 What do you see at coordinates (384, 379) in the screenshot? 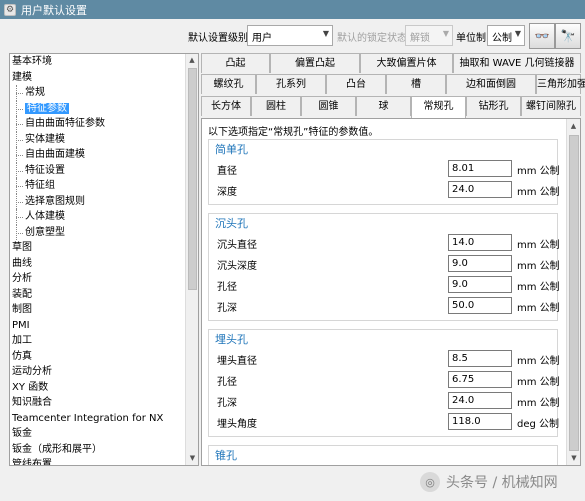
I see `parameter-row: 孔径 6.75 mm 公制` at bounding box center [384, 379].